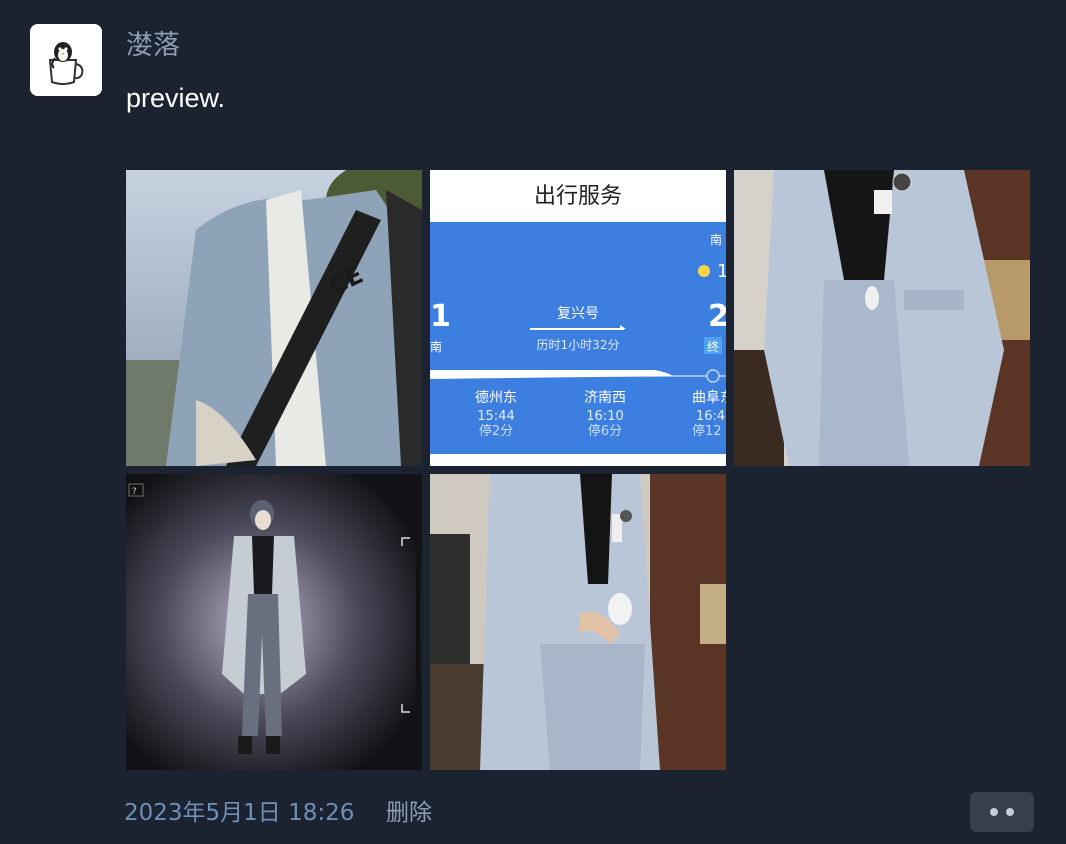 The image size is (1066, 844). Describe the element at coordinates (66, 60) in the screenshot. I see `avatar` at that location.